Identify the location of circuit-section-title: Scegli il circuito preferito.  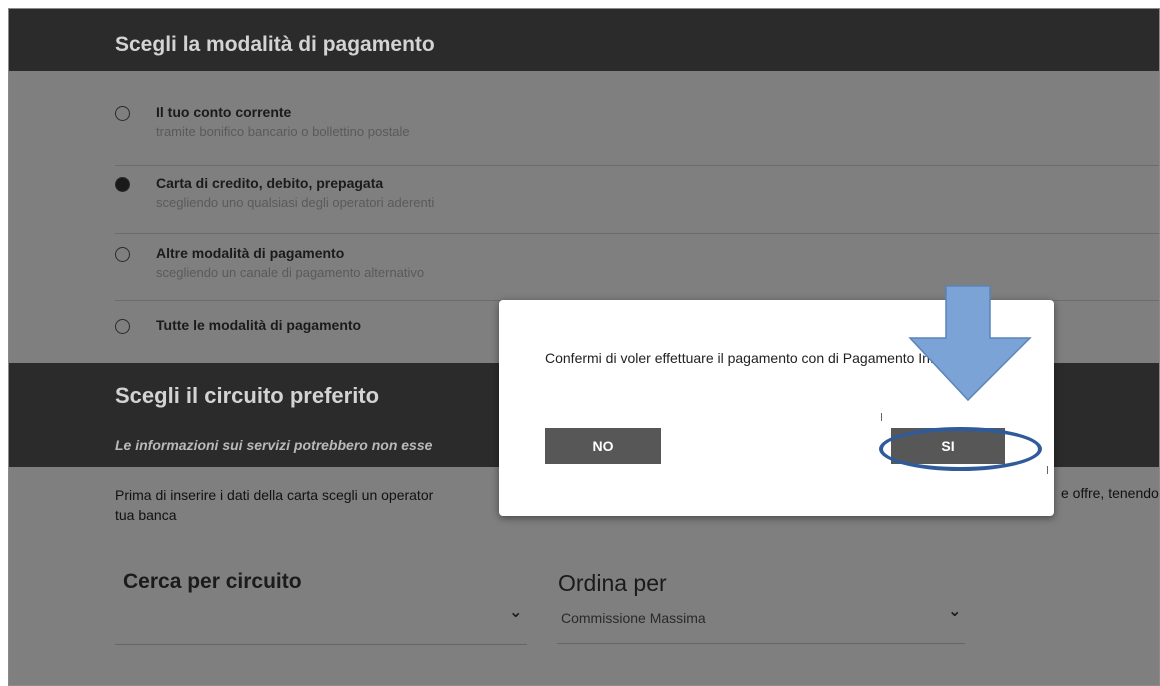
(247, 395).